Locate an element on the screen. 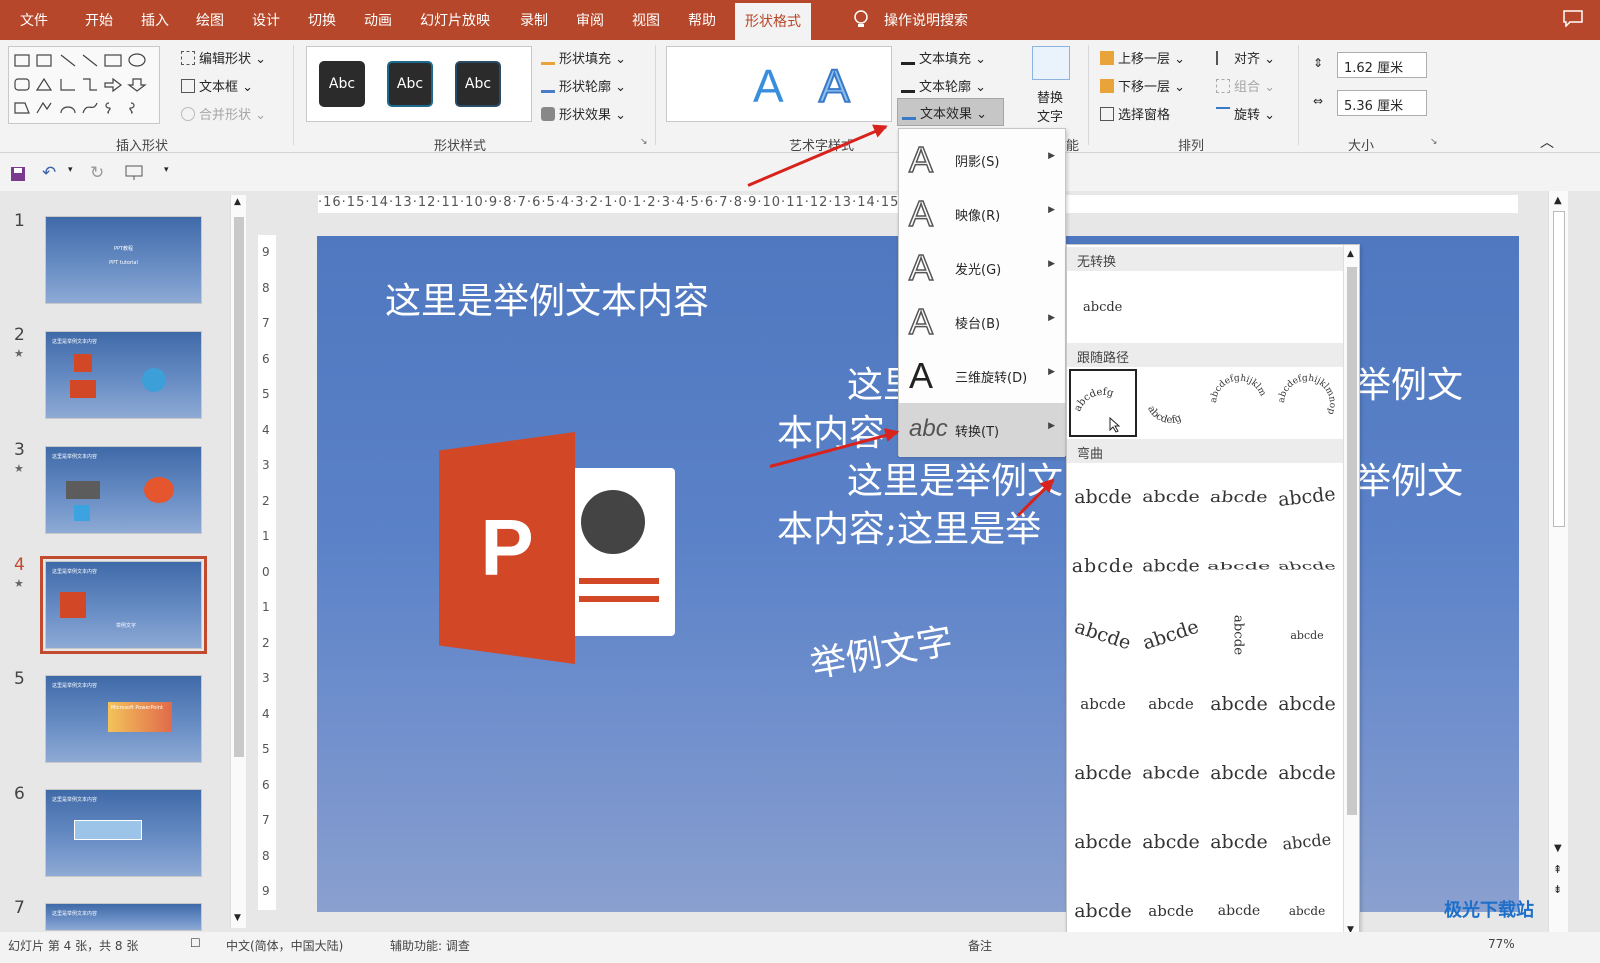 This screenshot has height=963, width=1600. send-backward-button: 下移一层 ⌄ is located at coordinates (1142, 85).